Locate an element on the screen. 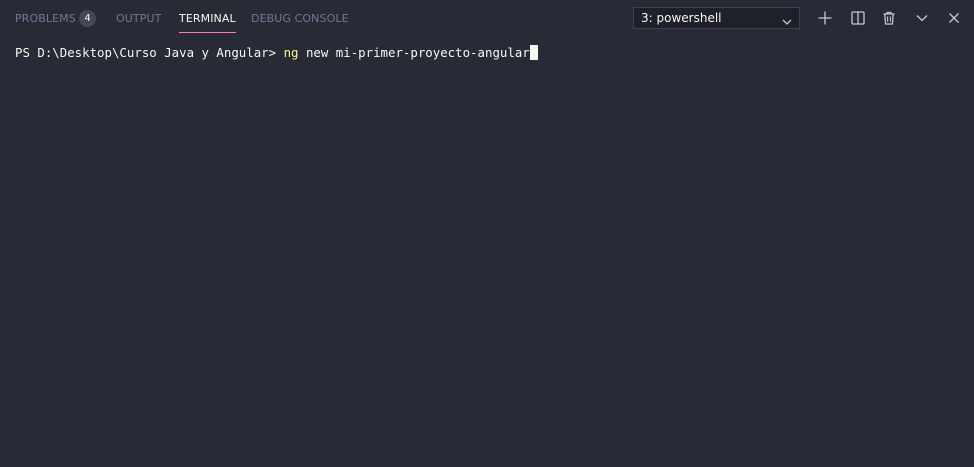 The height and width of the screenshot is (467, 974). split-terminal-icon is located at coordinates (858, 18).